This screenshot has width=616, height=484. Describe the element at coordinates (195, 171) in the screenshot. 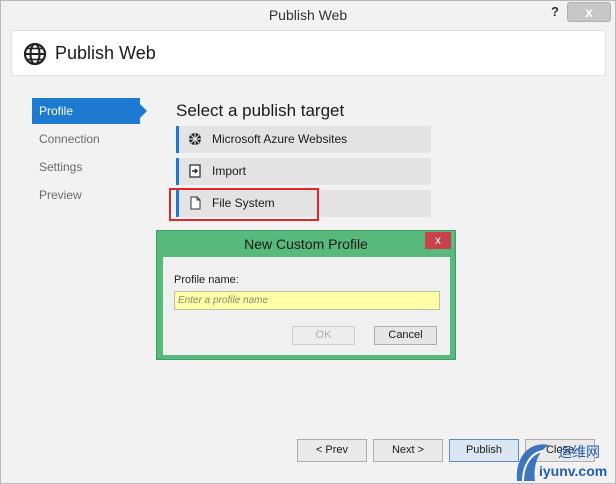

I see `import-icon` at that location.